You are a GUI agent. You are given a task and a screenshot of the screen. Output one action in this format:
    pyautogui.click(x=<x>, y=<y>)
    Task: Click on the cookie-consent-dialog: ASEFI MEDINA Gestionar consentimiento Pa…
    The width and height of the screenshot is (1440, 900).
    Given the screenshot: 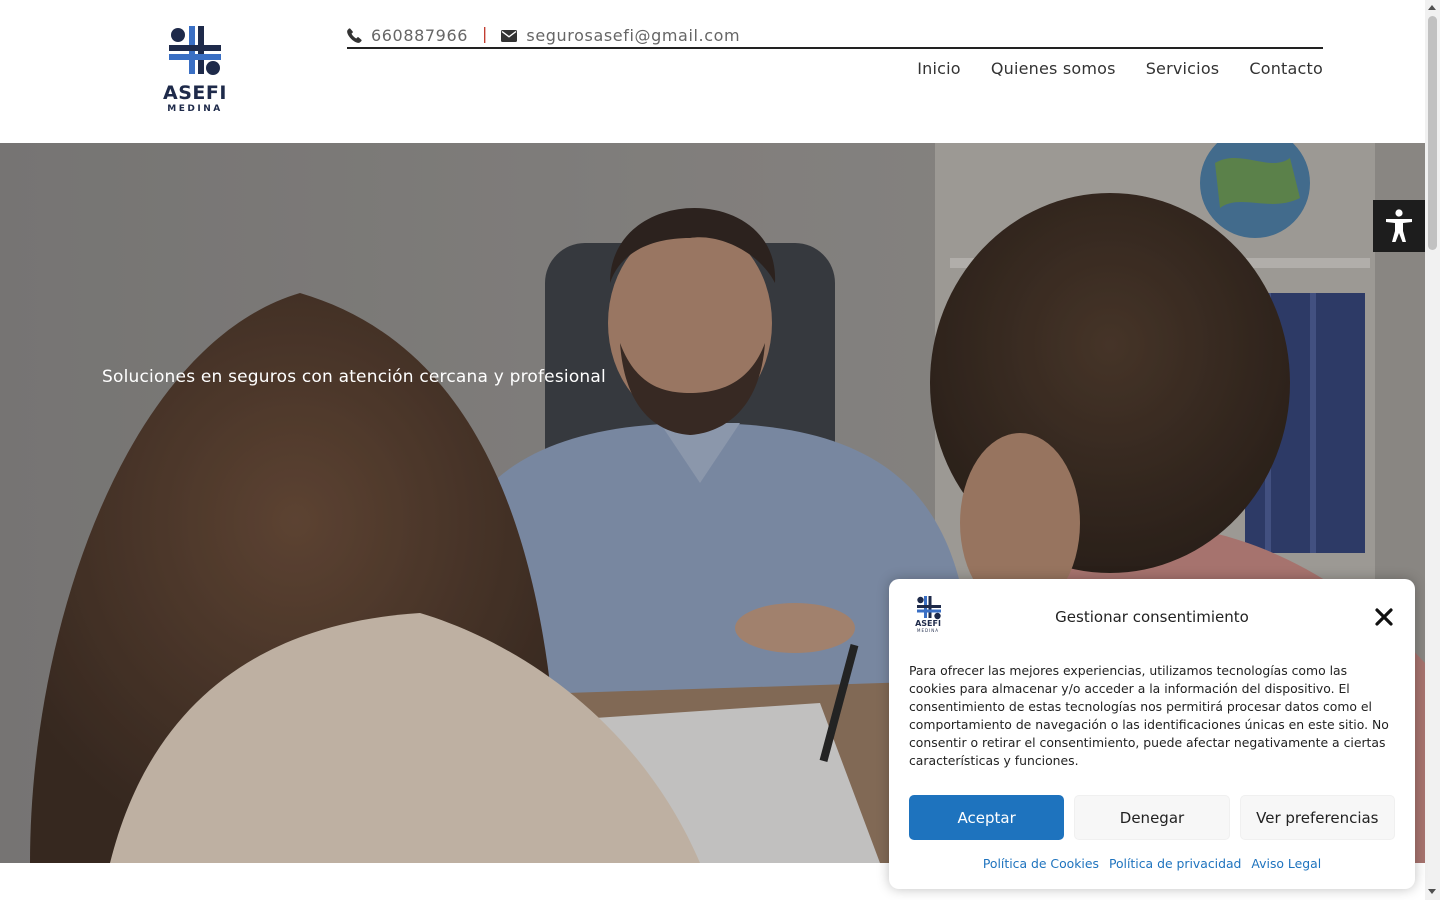 What is the action you would take?
    pyautogui.click(x=1152, y=734)
    